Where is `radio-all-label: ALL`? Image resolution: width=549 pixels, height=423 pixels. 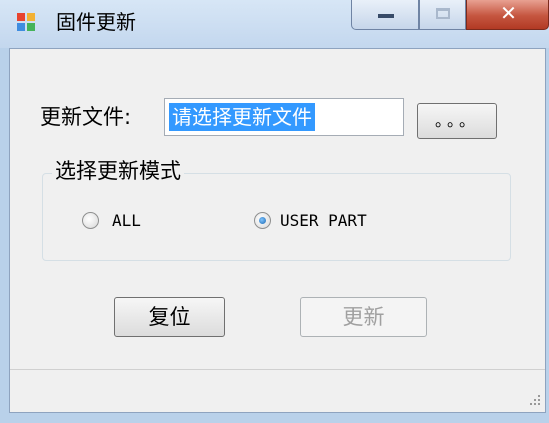
radio-all-label: ALL is located at coordinates (126, 221).